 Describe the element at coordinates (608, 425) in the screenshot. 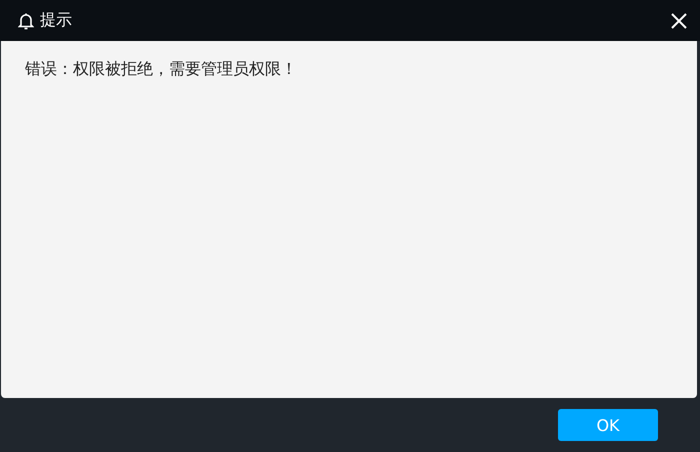

I see `ok-button: OK` at that location.